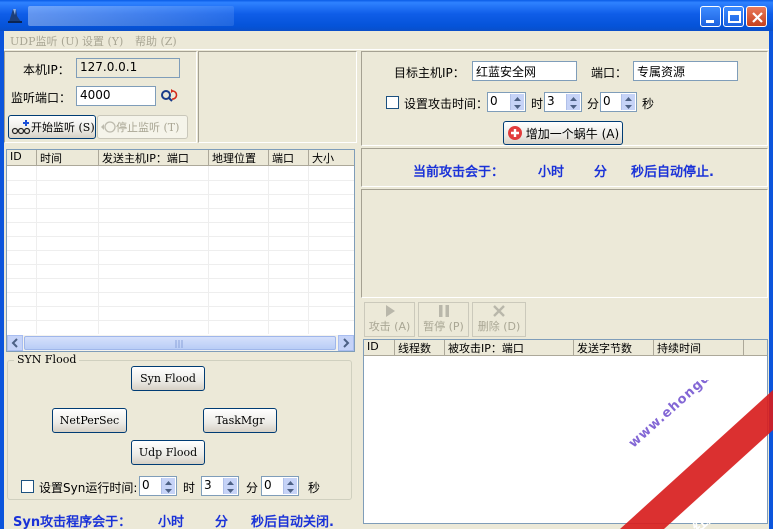  What do you see at coordinates (563, 102) in the screenshot?
I see `attack-minutes-spinner: 3` at bounding box center [563, 102].